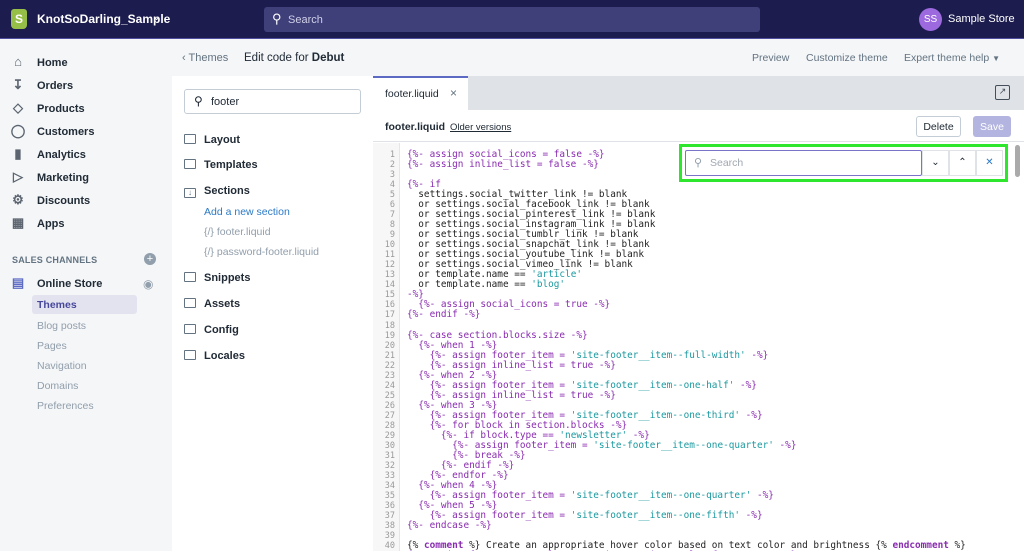 This screenshot has width=1024, height=551. Describe the element at coordinates (389, 526) in the screenshot. I see `line-number: 38` at that location.